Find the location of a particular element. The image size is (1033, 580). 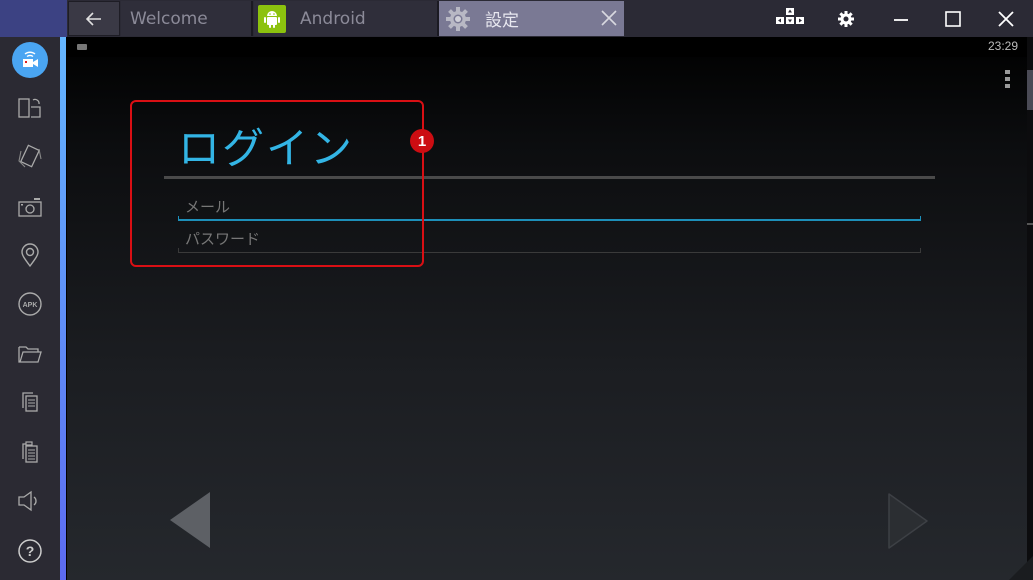

copy-icon is located at coordinates (30, 402).